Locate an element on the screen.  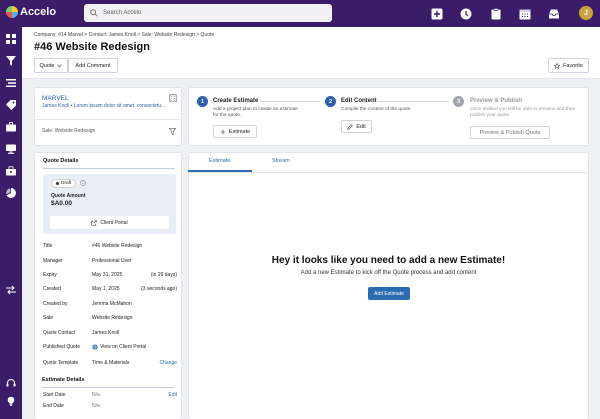
amount-label: Quote Amount is located at coordinates (68, 196).